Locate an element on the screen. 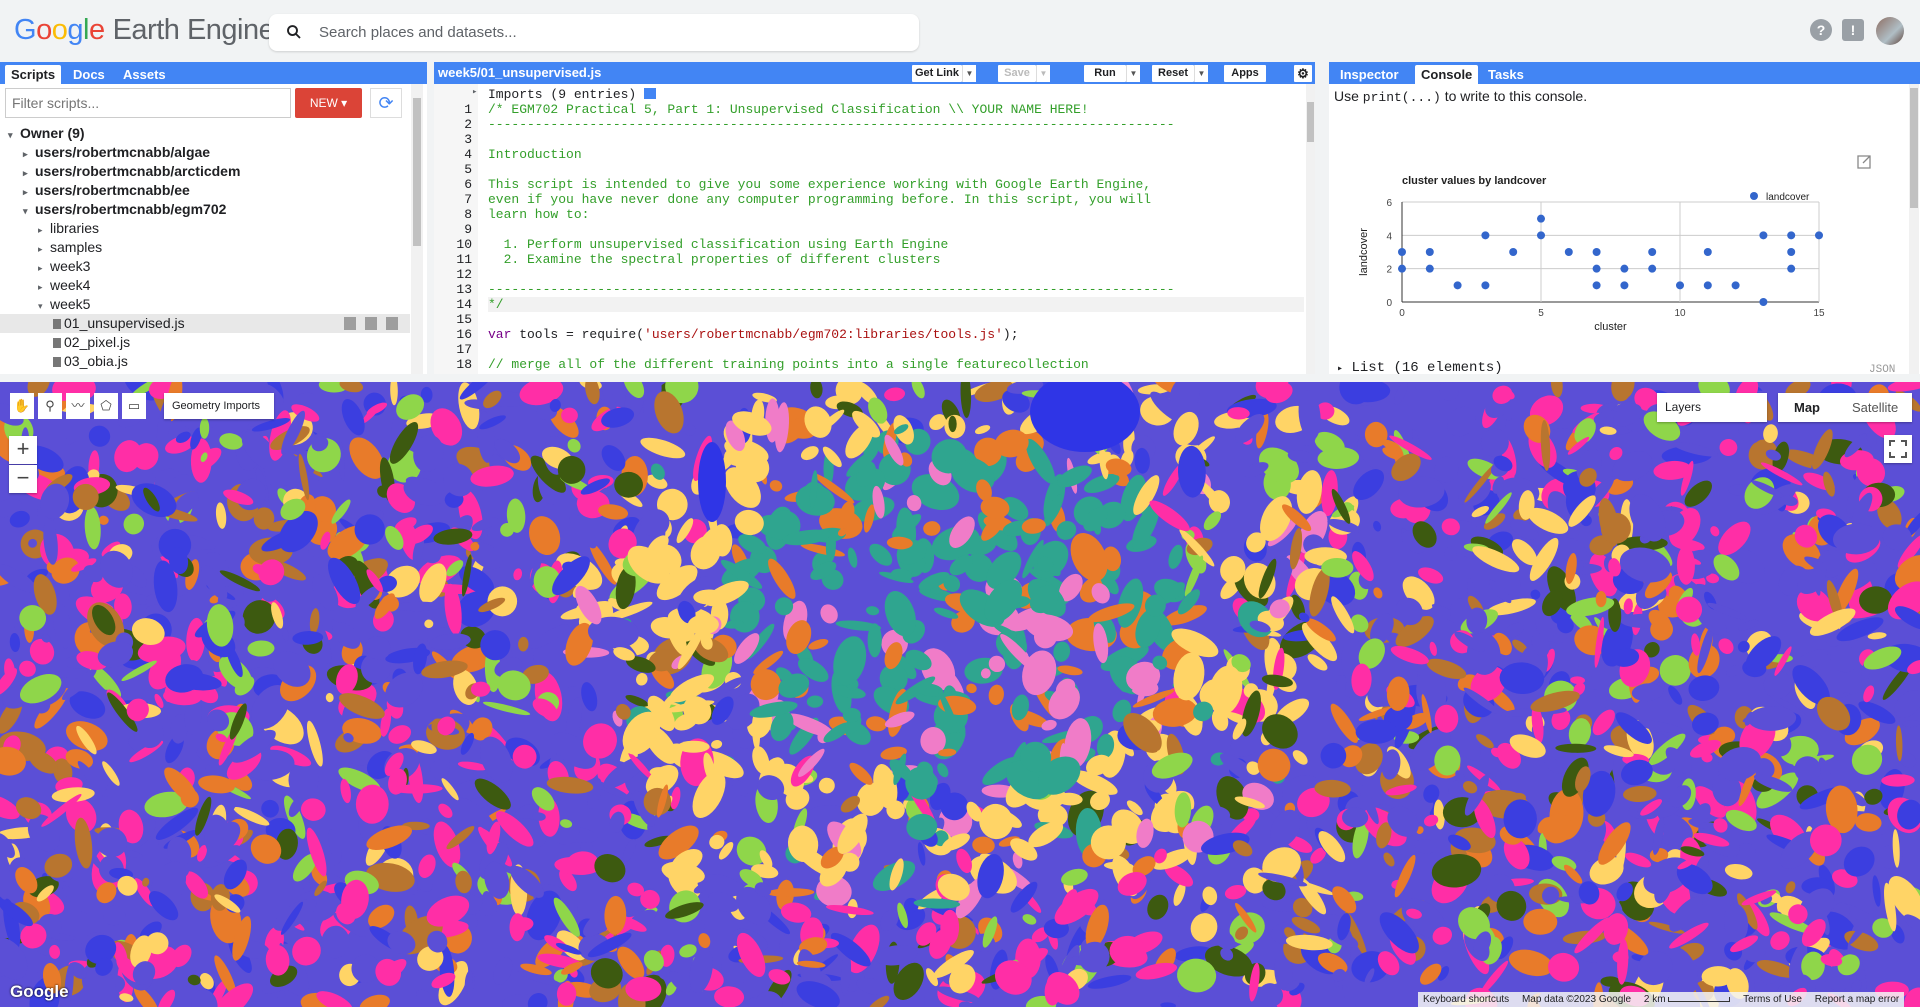  reset-dropdown-icon: ▼ is located at coordinates (1201, 73).